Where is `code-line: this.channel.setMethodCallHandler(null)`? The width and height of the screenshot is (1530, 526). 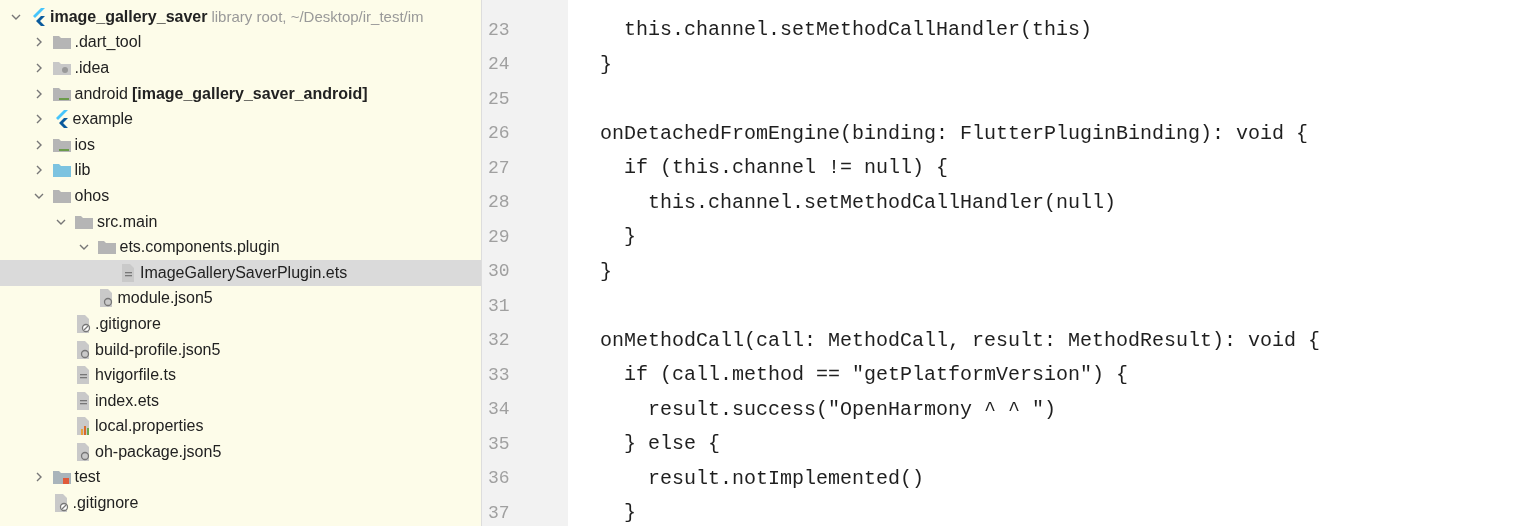 code-line: this.channel.setMethodCallHandler(null) is located at coordinates (882, 202).